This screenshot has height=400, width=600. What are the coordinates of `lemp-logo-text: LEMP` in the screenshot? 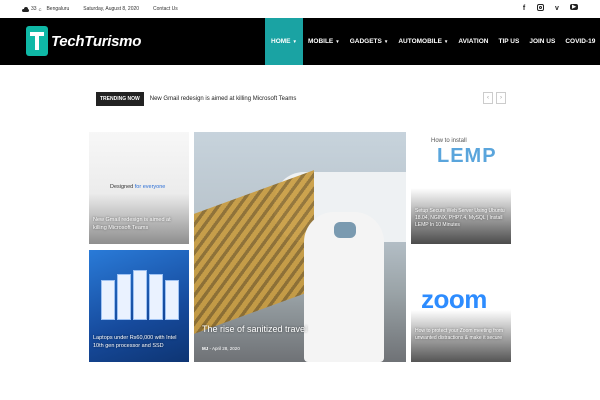 It's located at (467, 156).